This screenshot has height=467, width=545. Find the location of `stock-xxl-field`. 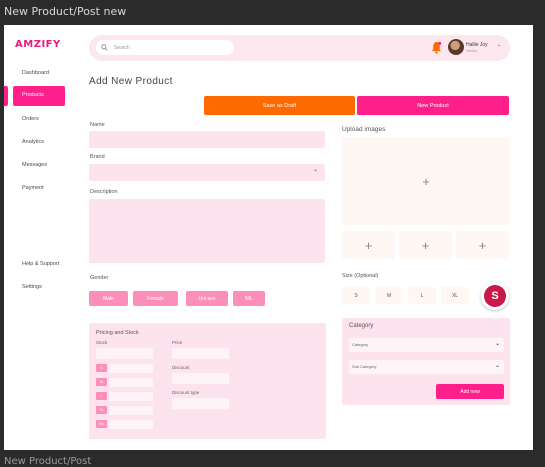

stock-xxl-field is located at coordinates (131, 424).